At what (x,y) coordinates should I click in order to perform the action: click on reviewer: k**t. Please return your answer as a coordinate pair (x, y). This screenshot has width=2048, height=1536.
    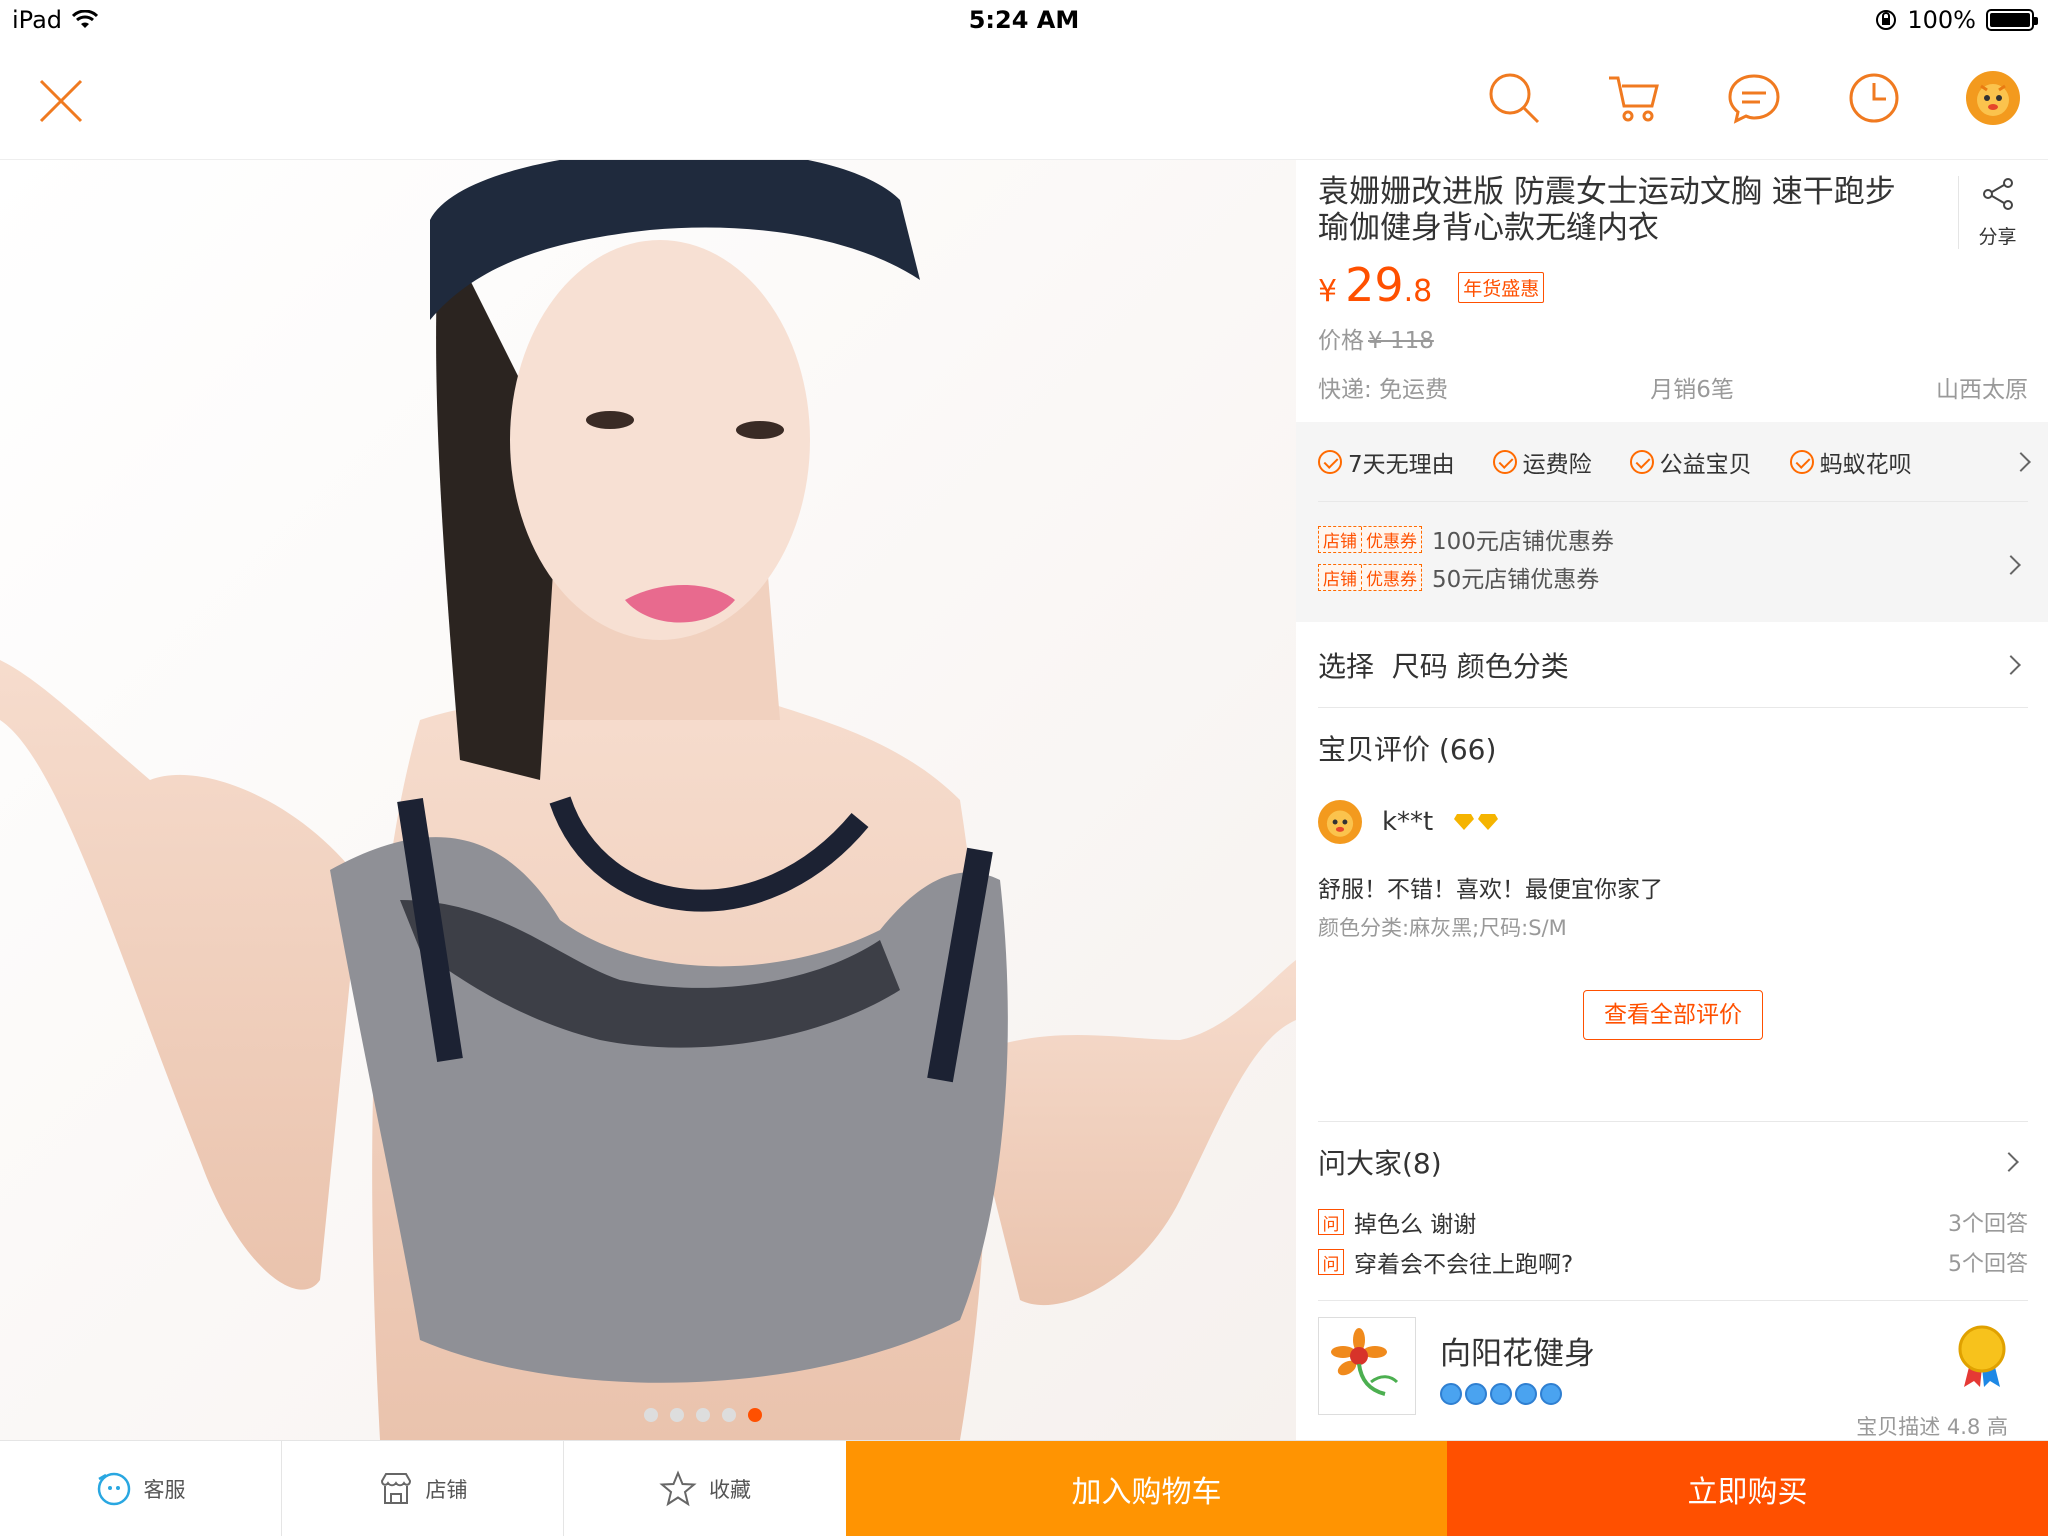
    Looking at the image, I should click on (1673, 822).